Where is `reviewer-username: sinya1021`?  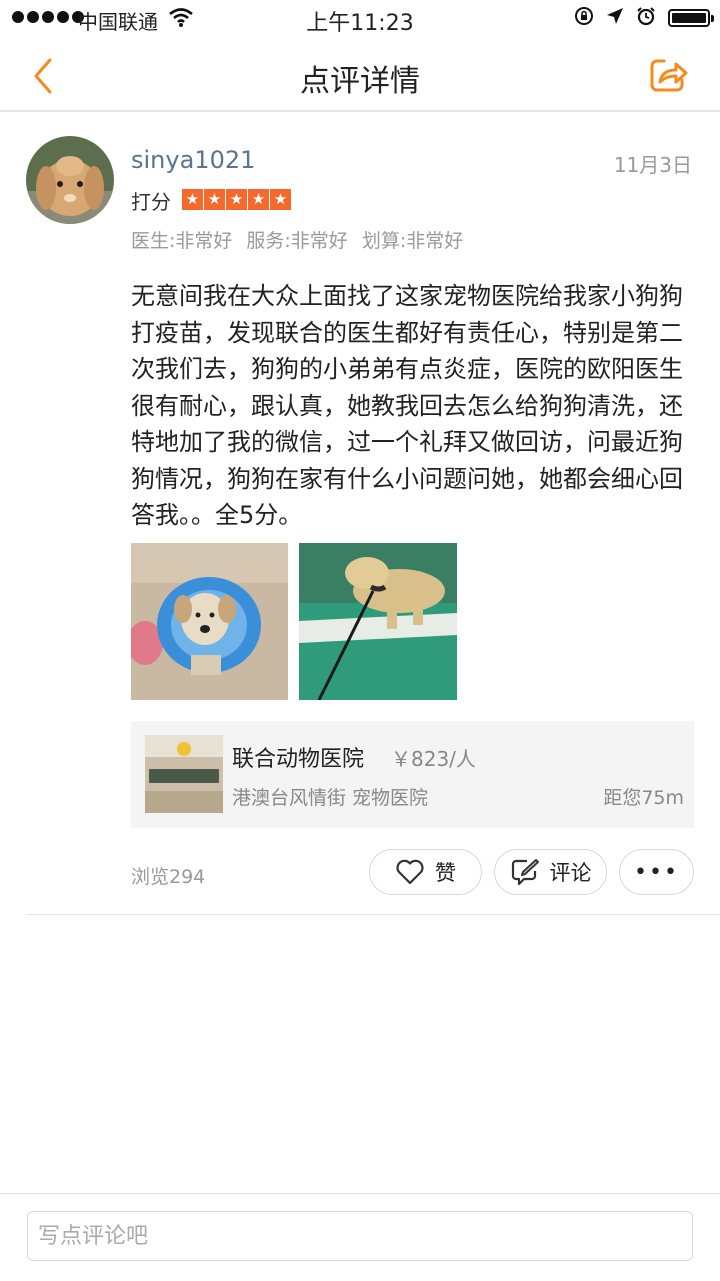 reviewer-username: sinya1021 is located at coordinates (193, 160).